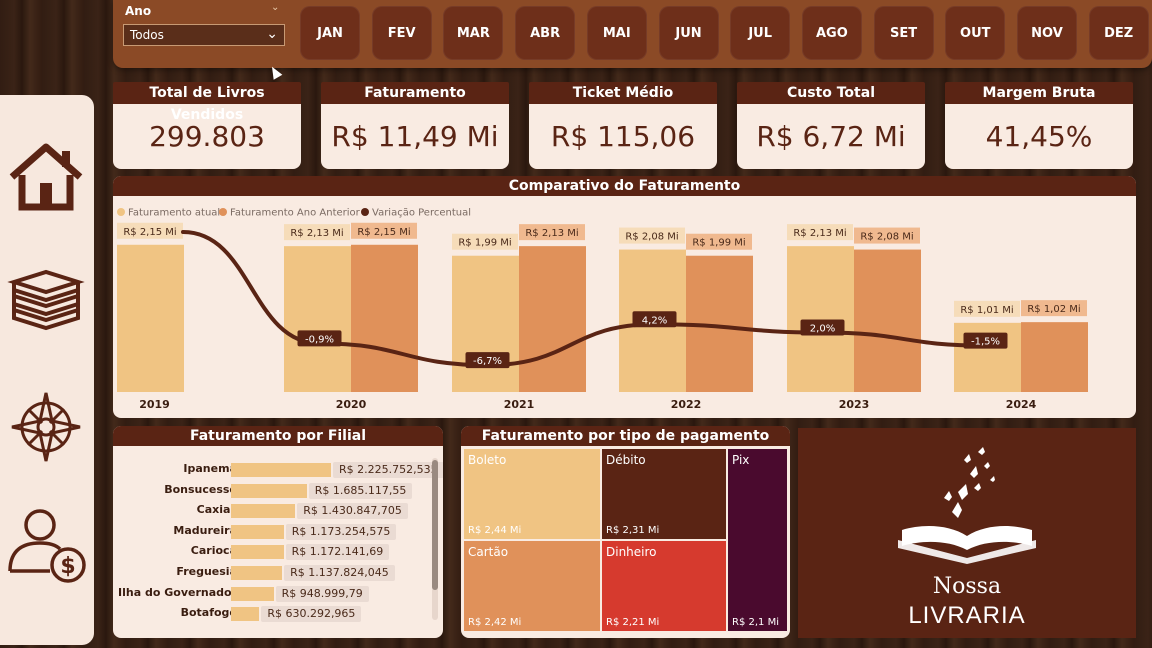 This screenshot has width=1152, height=648. Describe the element at coordinates (339, 573) in the screenshot. I see `filial-value: R$ 1.137.824,045` at that location.